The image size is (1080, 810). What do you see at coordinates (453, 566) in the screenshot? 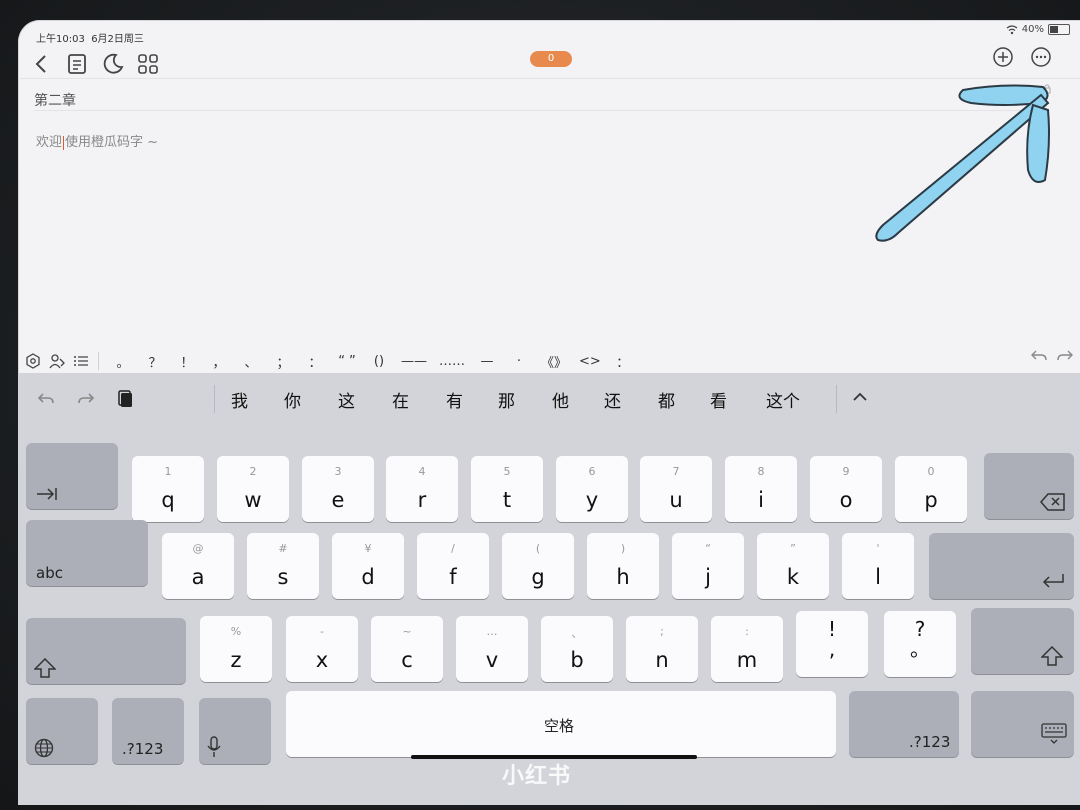
I see `key-f: / f` at bounding box center [453, 566].